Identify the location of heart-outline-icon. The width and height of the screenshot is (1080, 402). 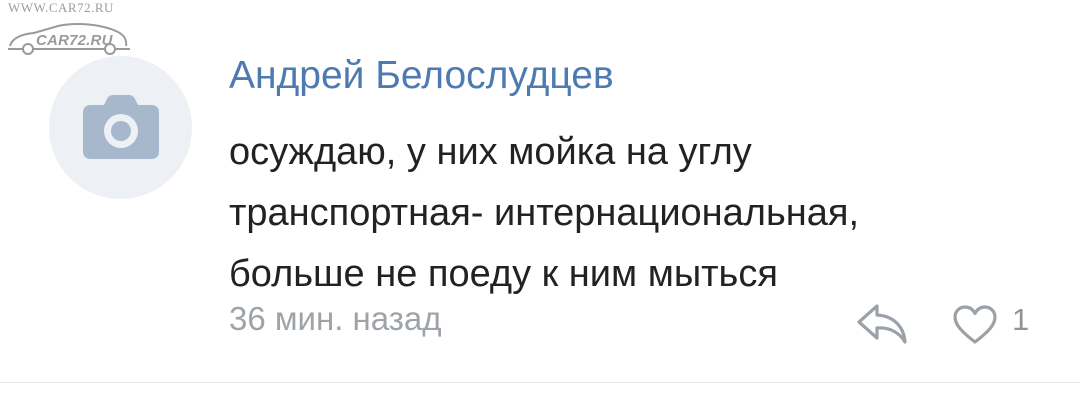
(975, 324).